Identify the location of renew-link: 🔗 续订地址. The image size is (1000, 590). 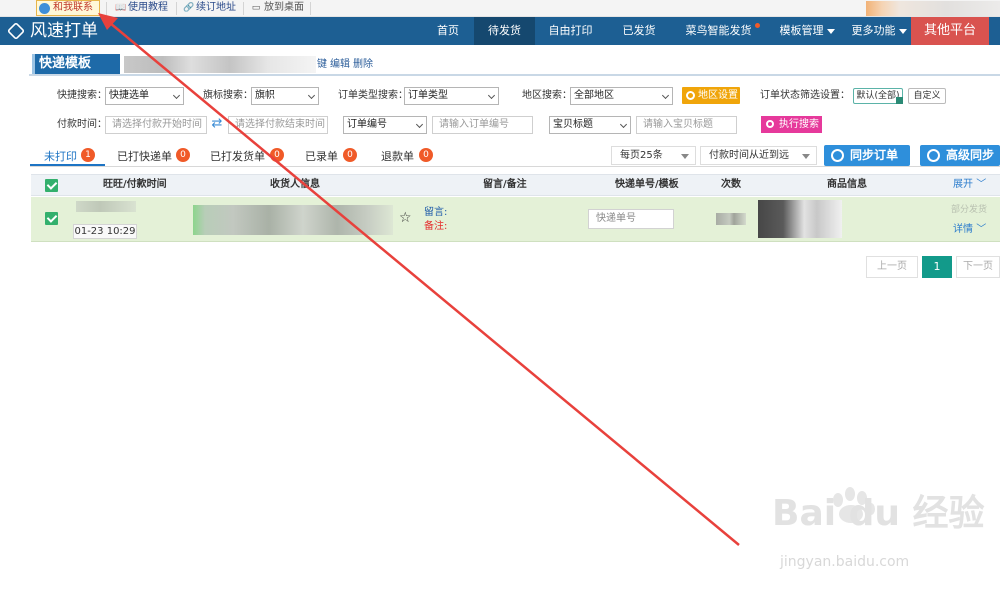
(209, 8).